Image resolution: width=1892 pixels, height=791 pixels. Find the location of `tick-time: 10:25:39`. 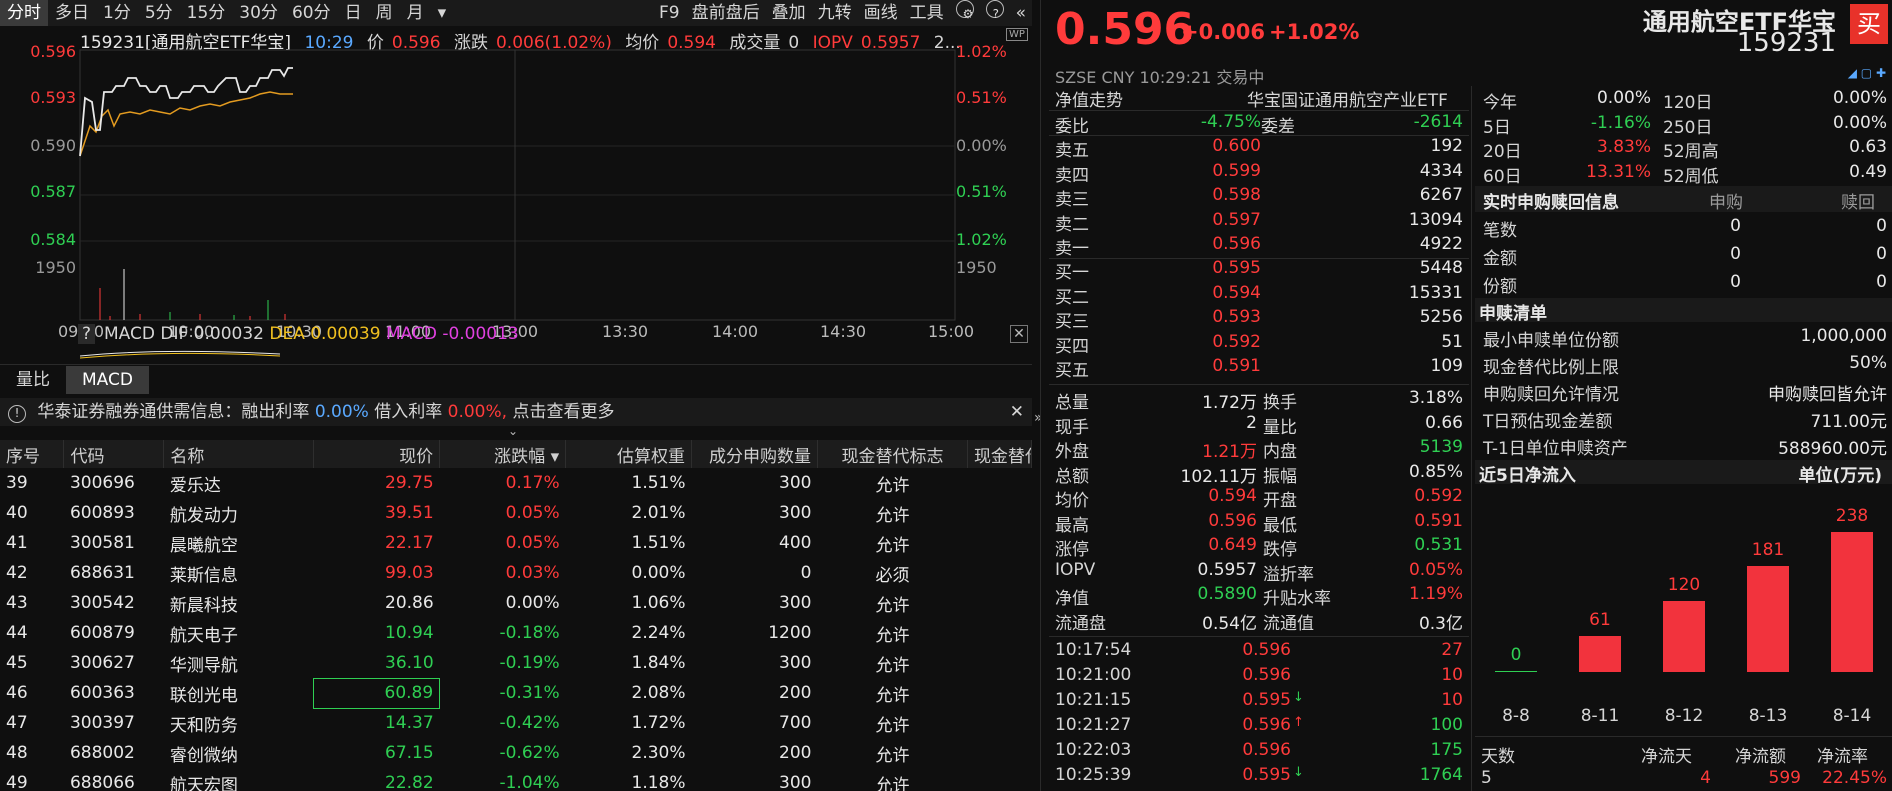

tick-time: 10:25:39 is located at coordinates (1093, 775).